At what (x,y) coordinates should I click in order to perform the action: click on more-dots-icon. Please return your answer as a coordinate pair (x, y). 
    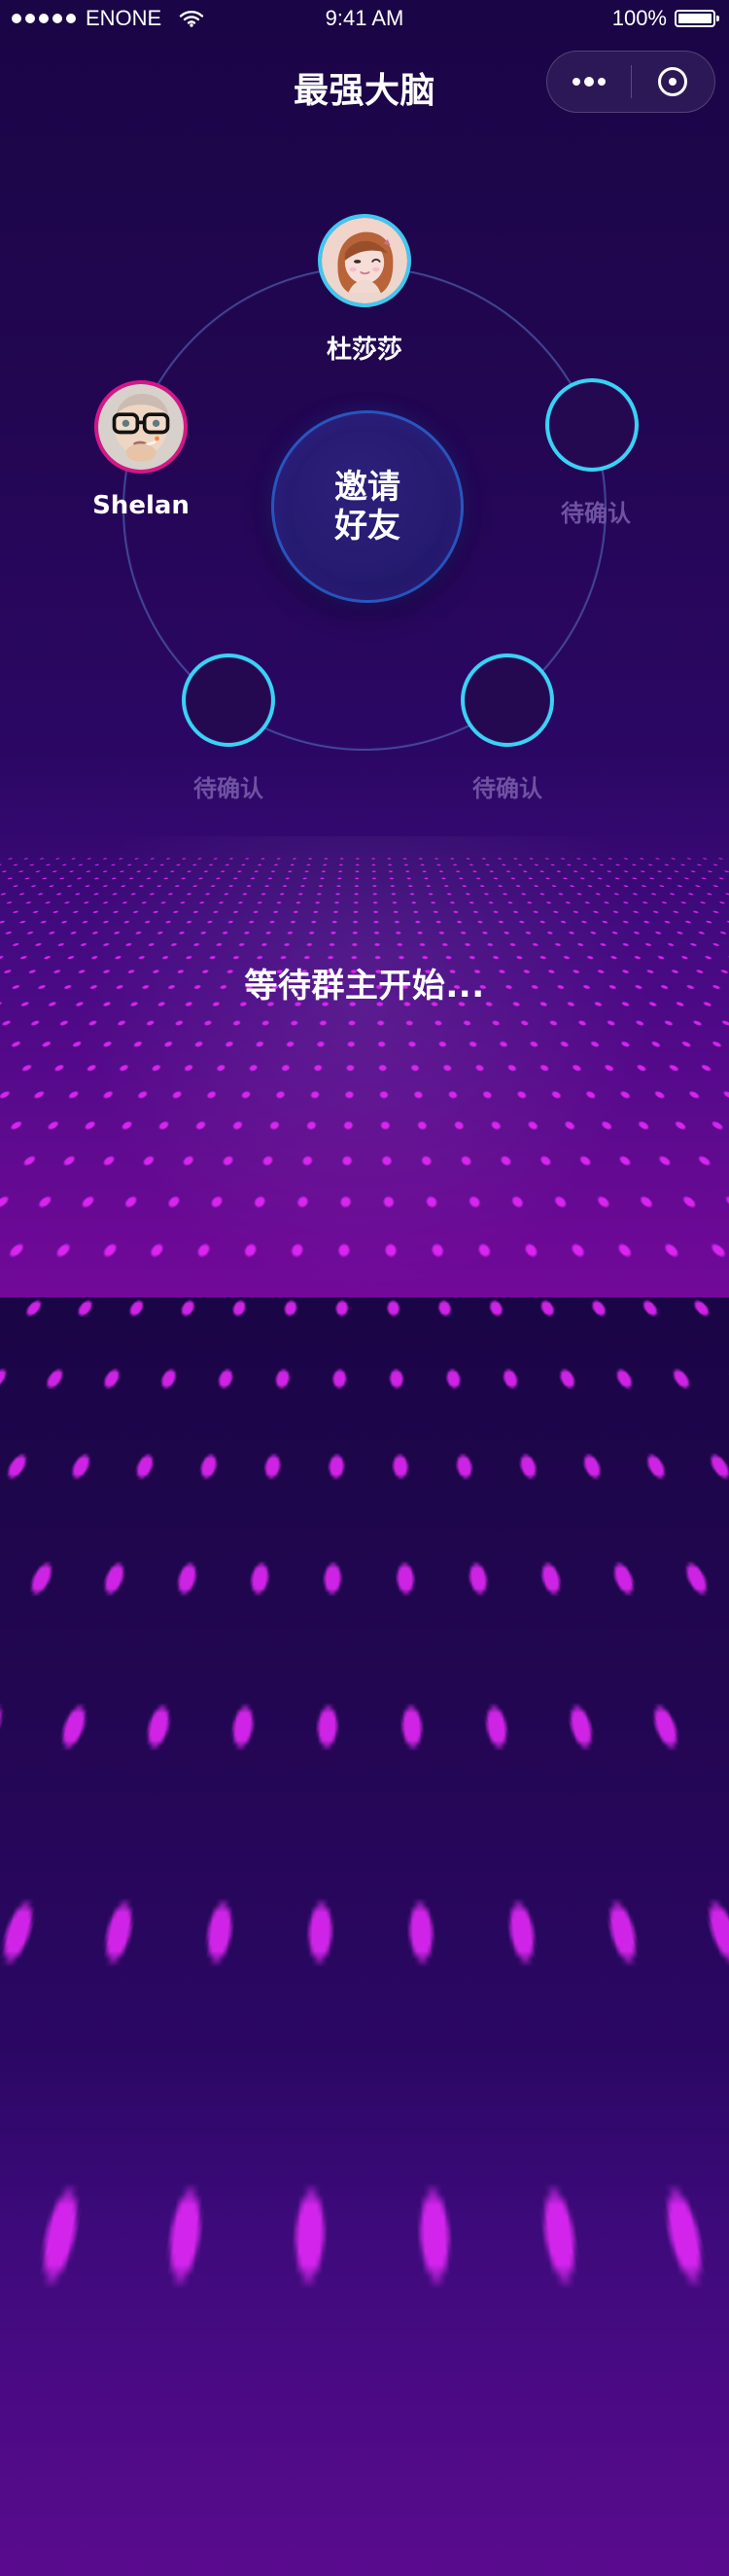
    Looking at the image, I should click on (589, 82).